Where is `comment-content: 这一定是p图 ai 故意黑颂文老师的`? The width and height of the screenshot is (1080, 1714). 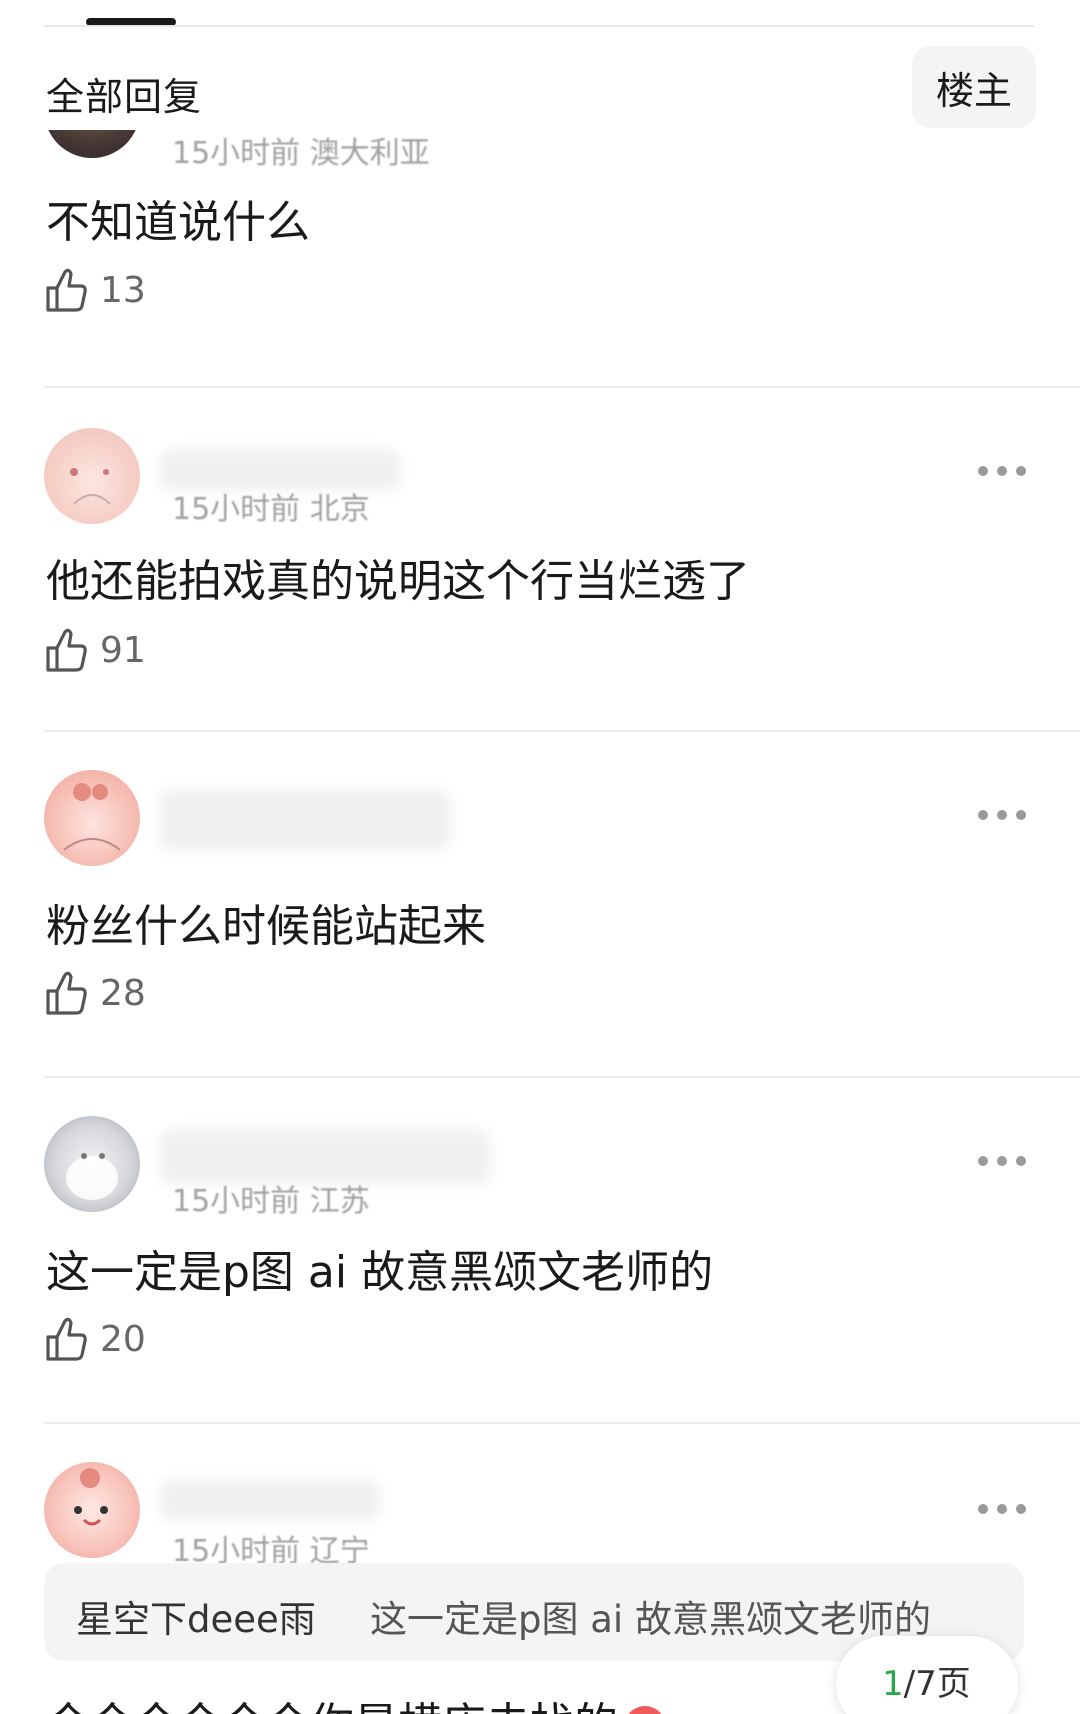 comment-content: 这一定是p图 ai 故意黑颂文老师的 is located at coordinates (380, 1272).